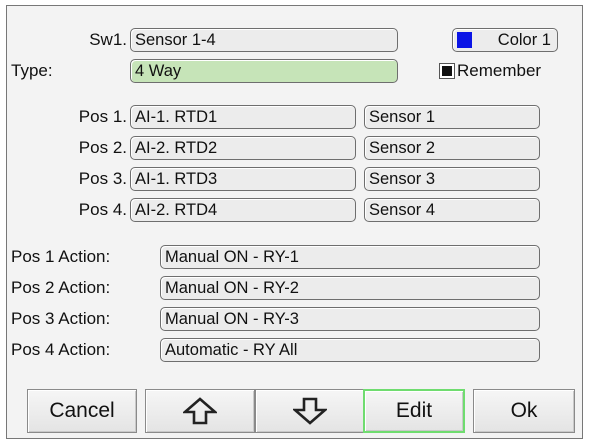 The height and width of the screenshot is (444, 589). Describe the element at coordinates (61, 349) in the screenshot. I see `action-label: Pos 4 Action:` at that location.